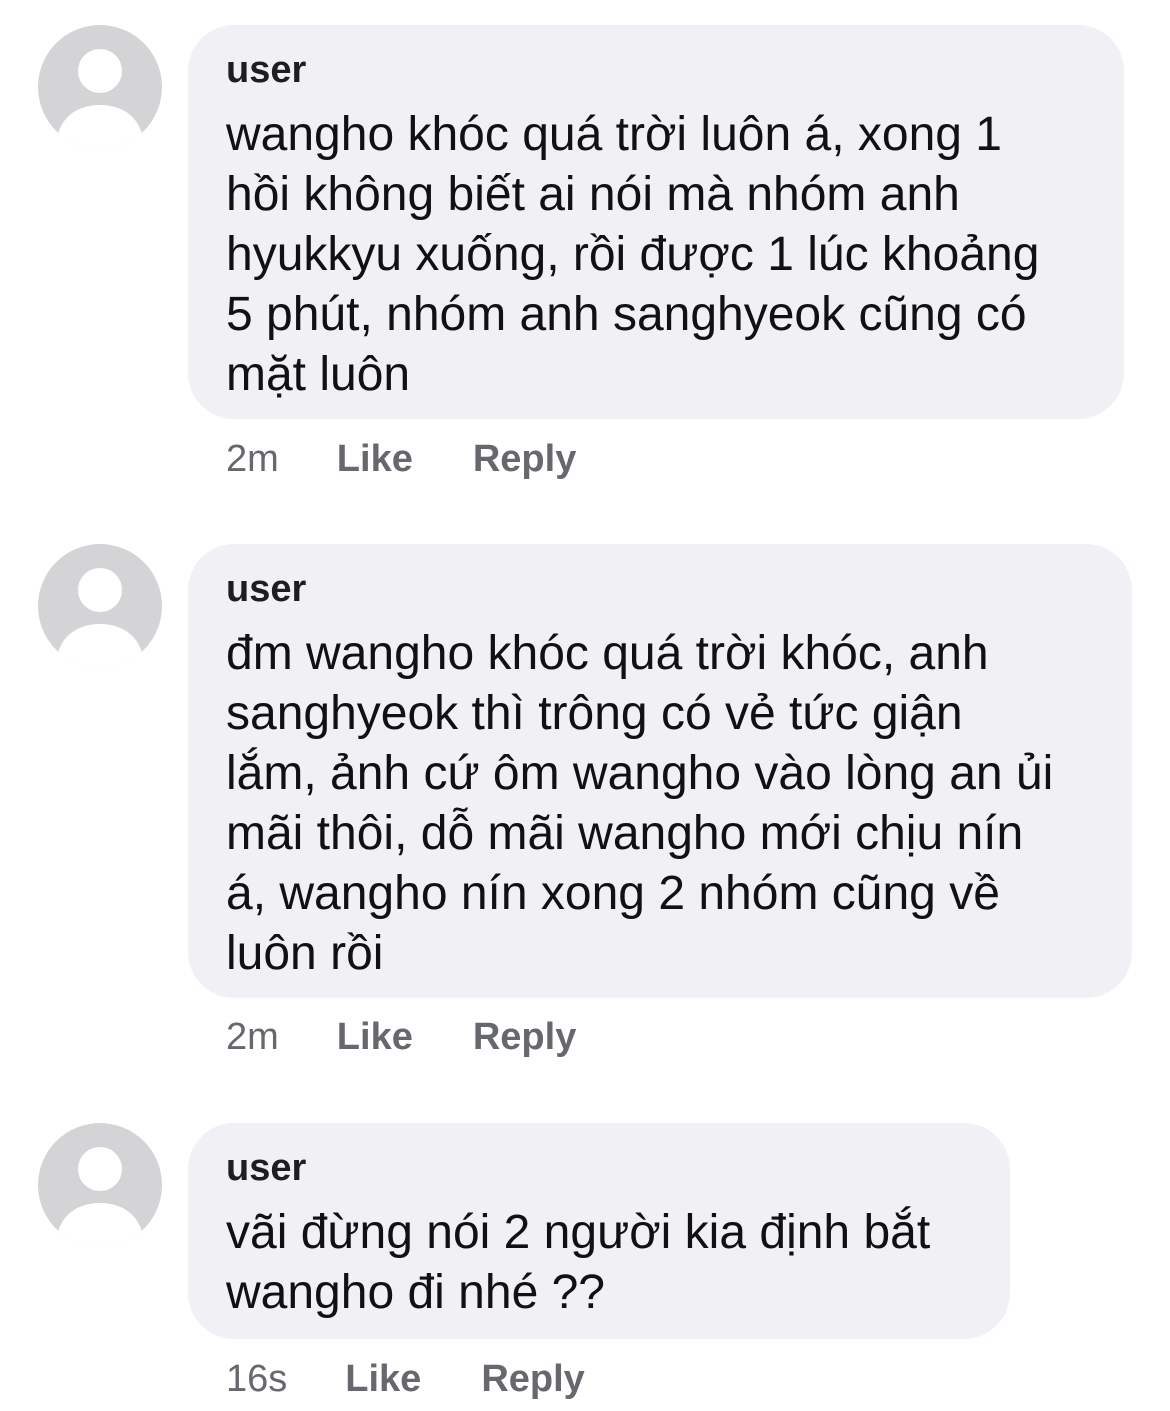  Describe the element at coordinates (257, 1379) in the screenshot. I see `comment-timestamp: 16s` at that location.